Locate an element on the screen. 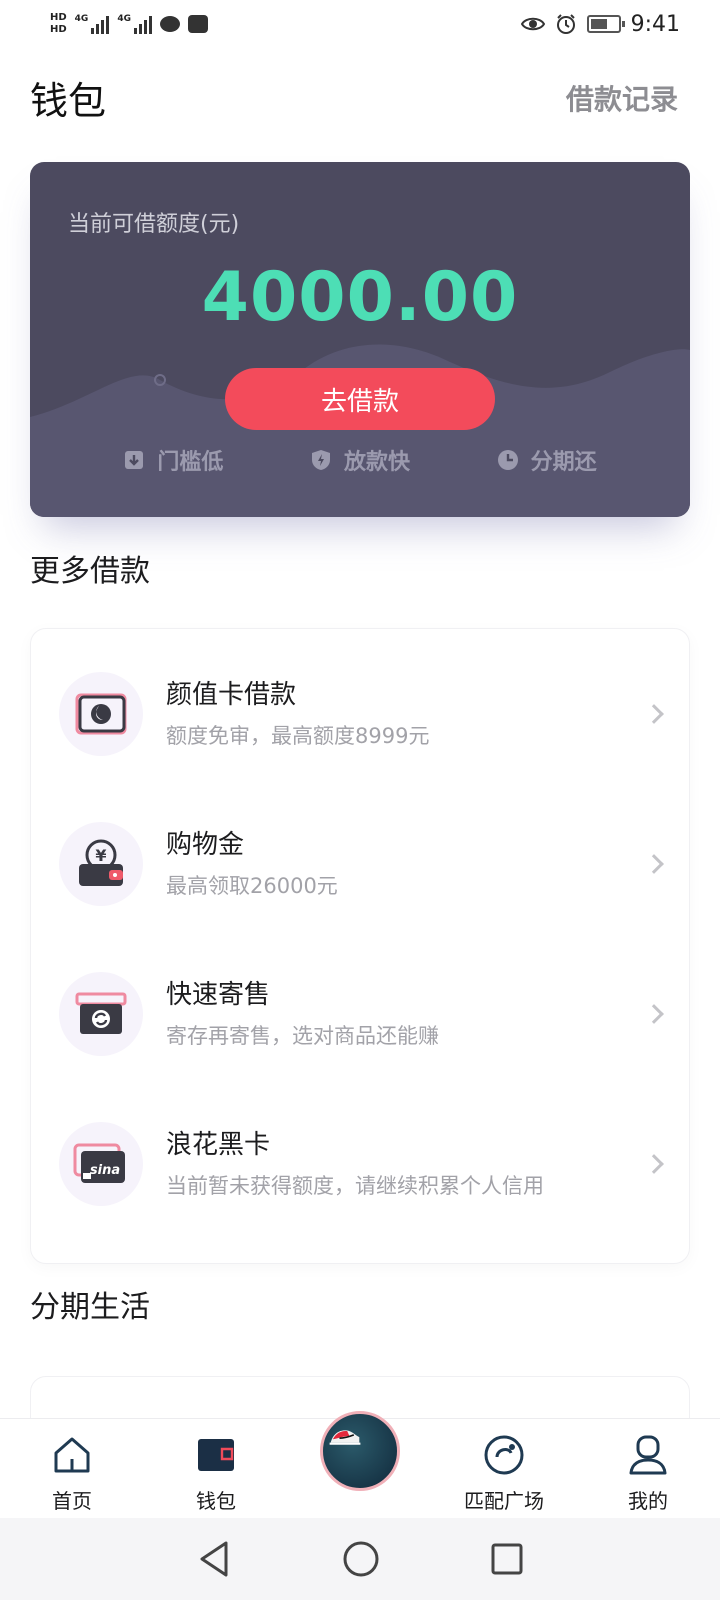 The image size is (720, 1600). sina-card-icon: sina is located at coordinates (101, 1164).